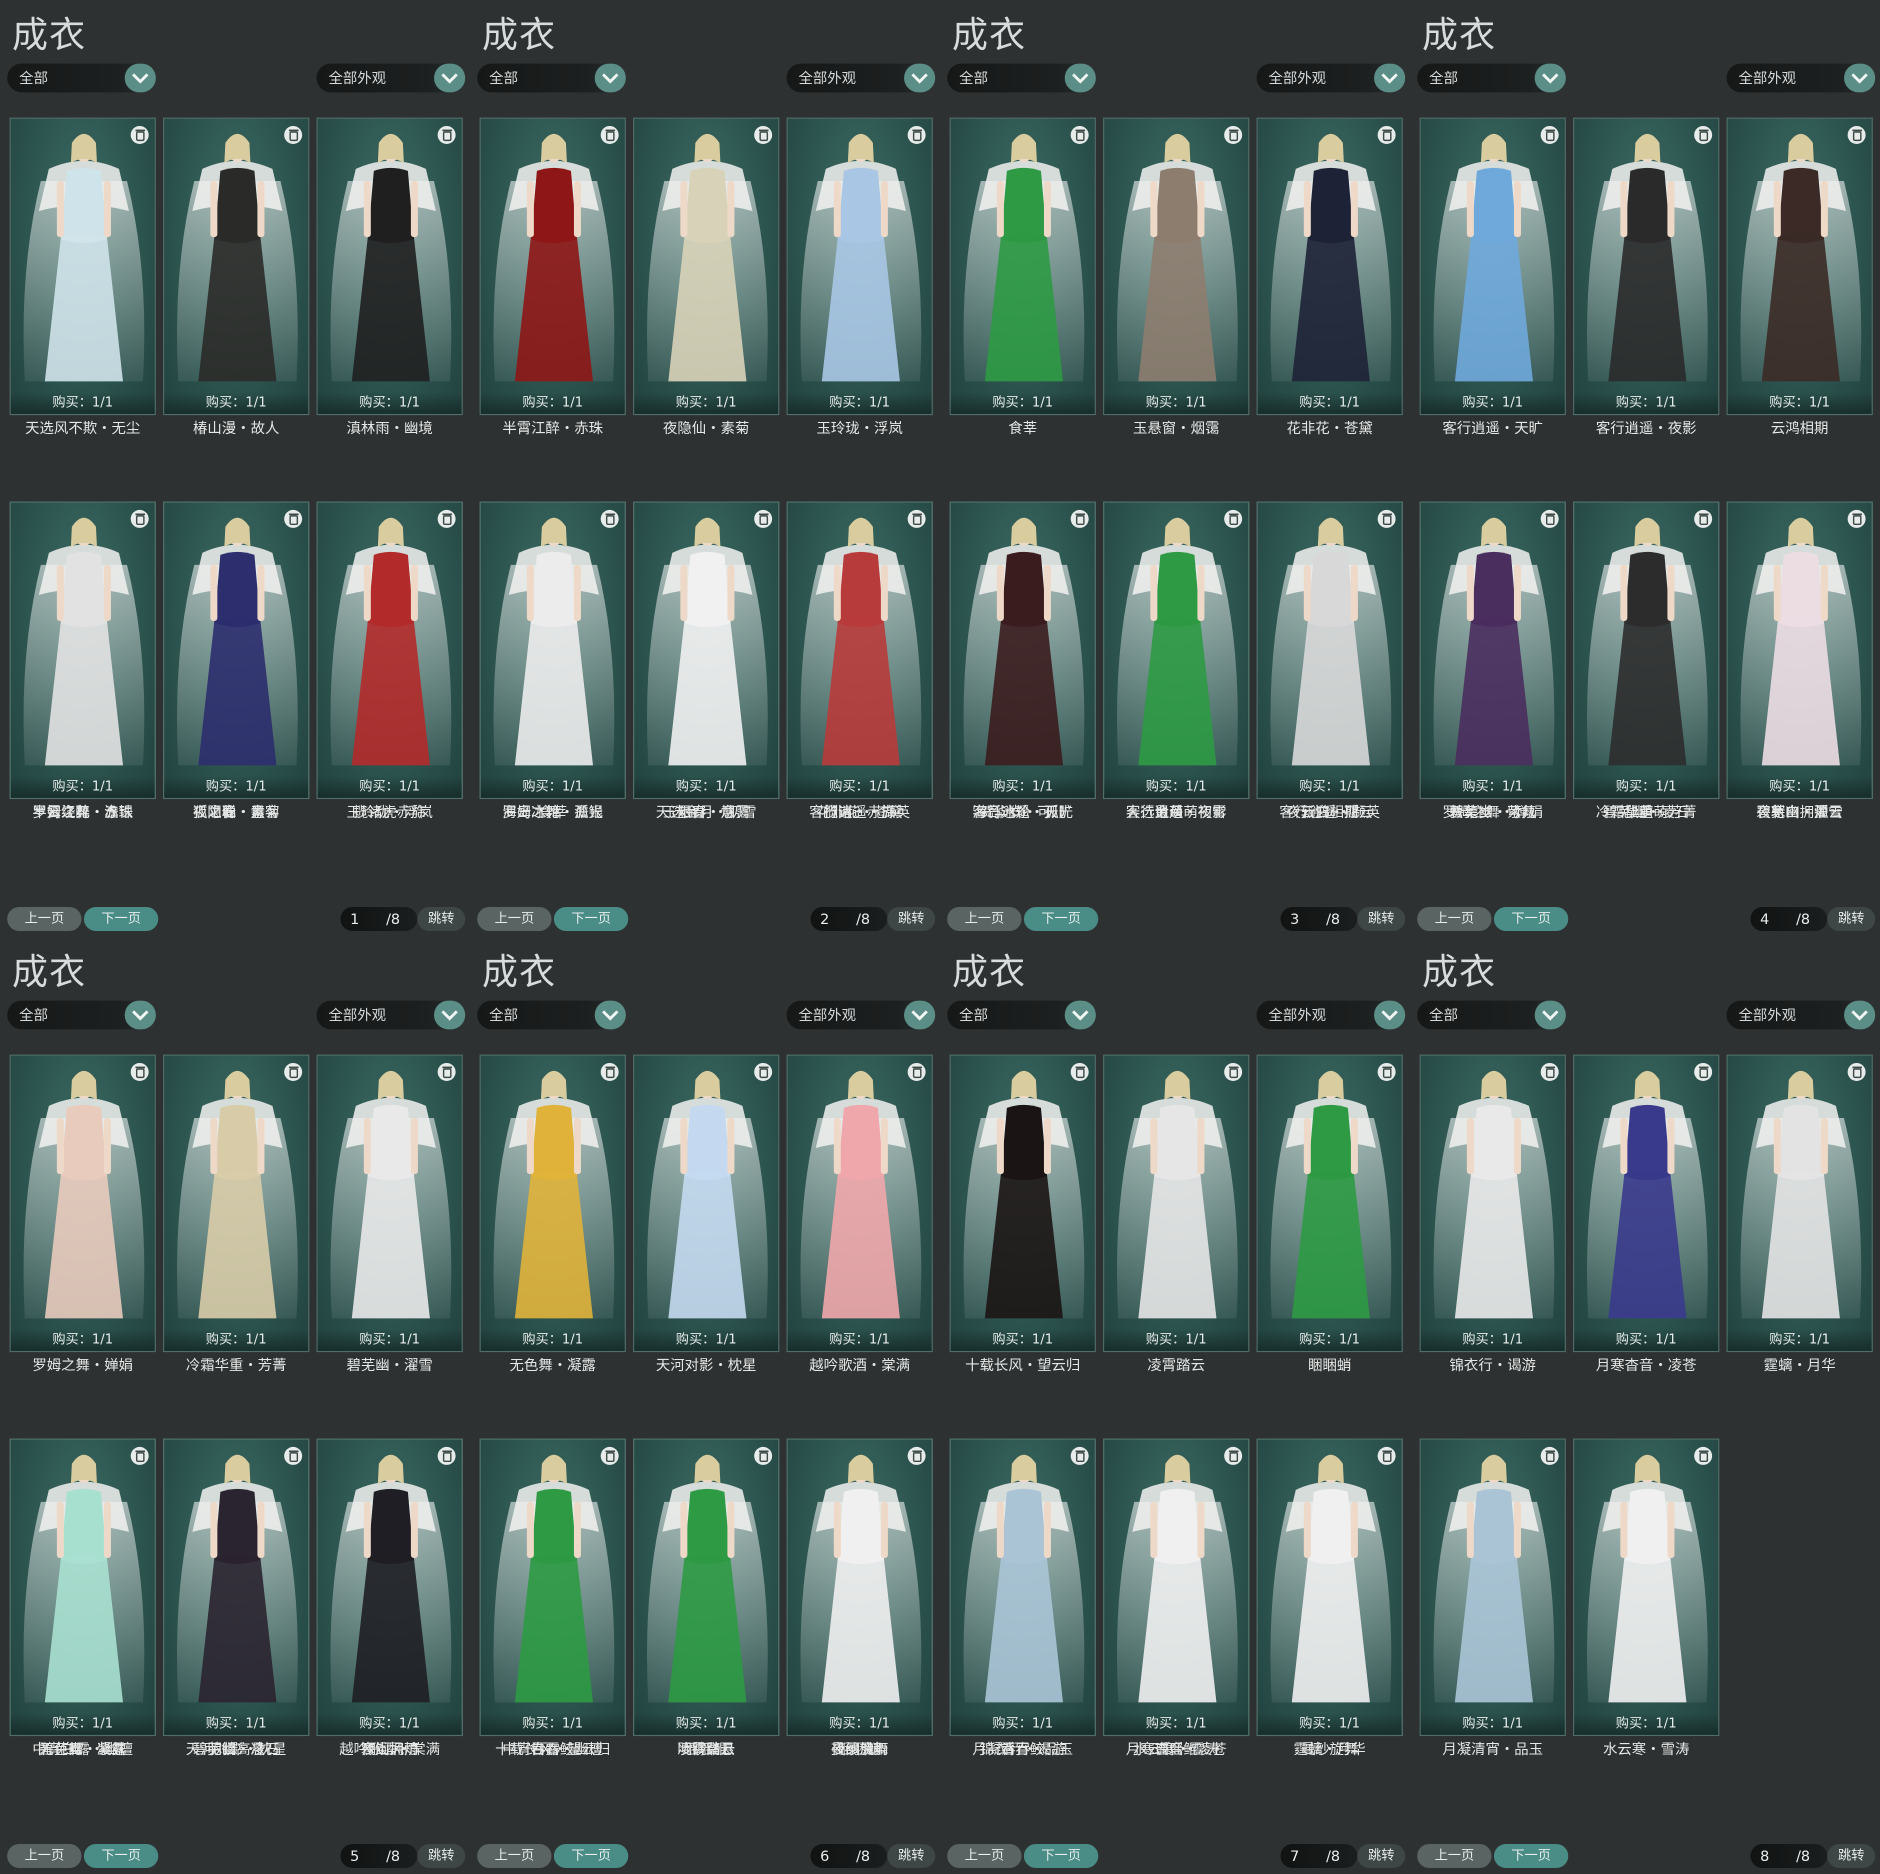 The width and height of the screenshot is (1880, 1874). What do you see at coordinates (824, 919) in the screenshot?
I see `current-page-input: 2` at bounding box center [824, 919].